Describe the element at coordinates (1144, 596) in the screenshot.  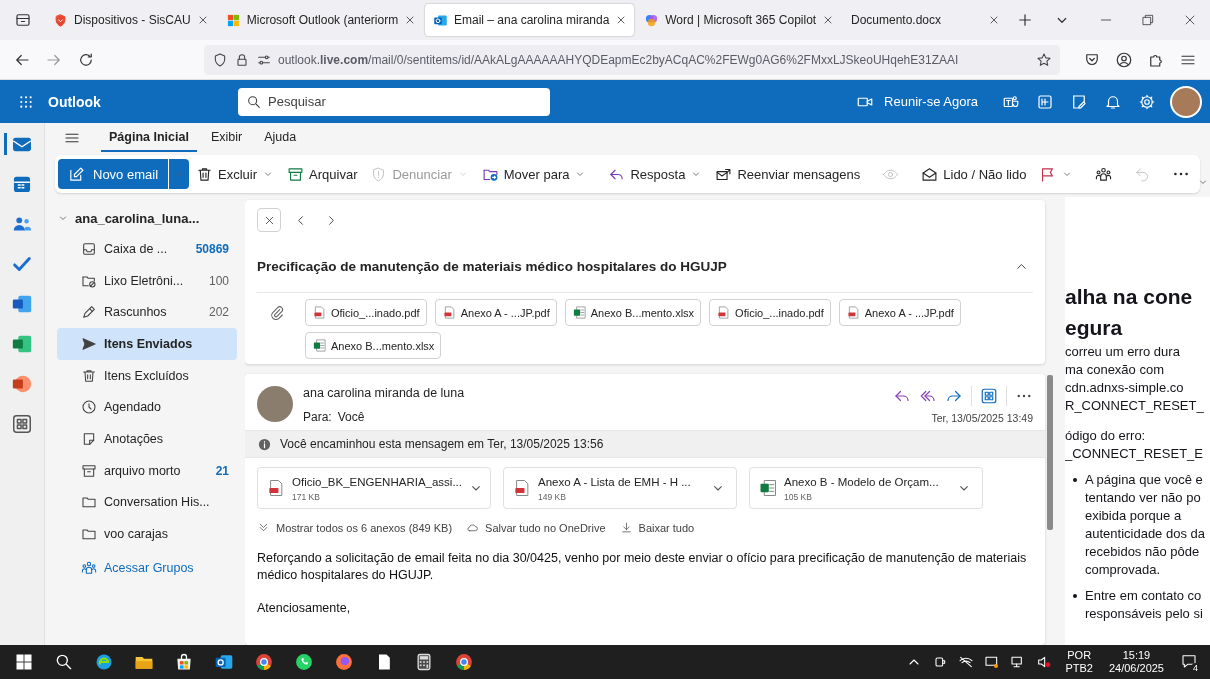
I see `error-text-line: Entre em contato co` at that location.